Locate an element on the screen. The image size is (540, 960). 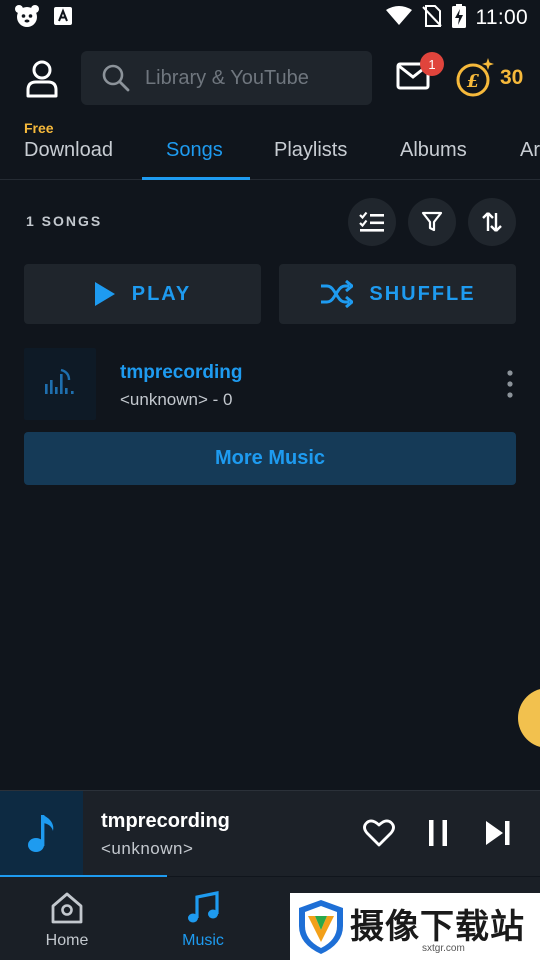
tab-label: Albums is located at coordinates (433, 150).